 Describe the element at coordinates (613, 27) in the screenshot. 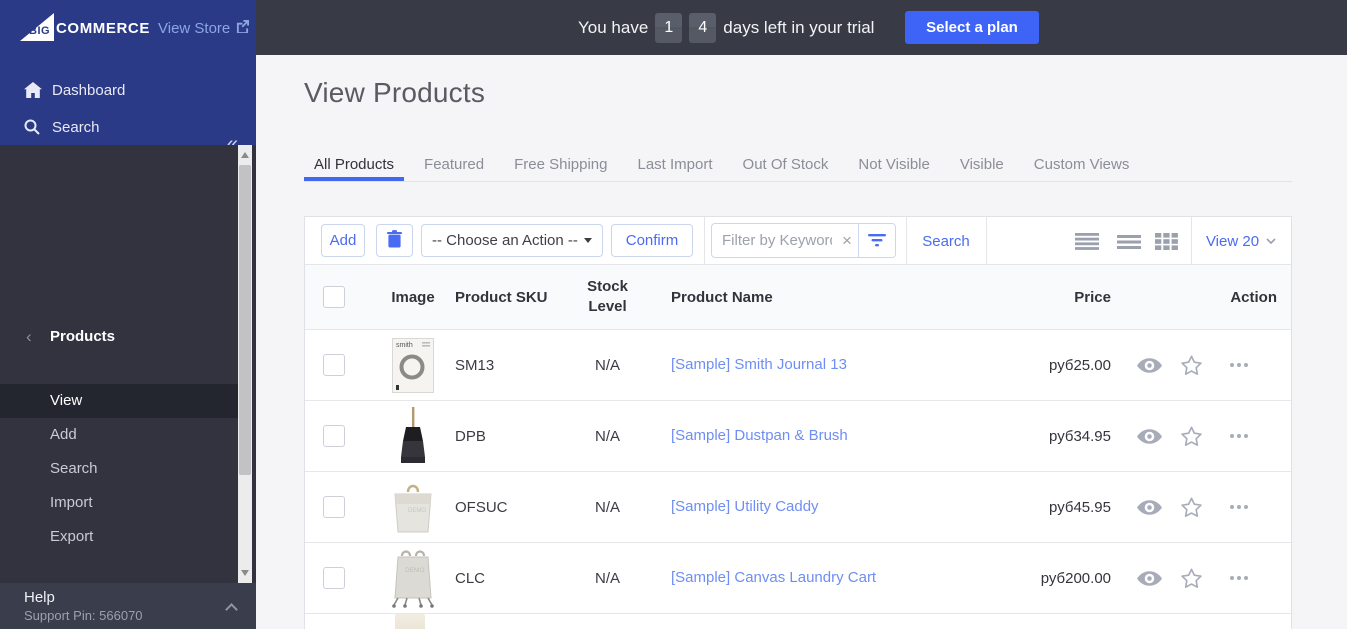

I see `trial-prefix: You have` at that location.